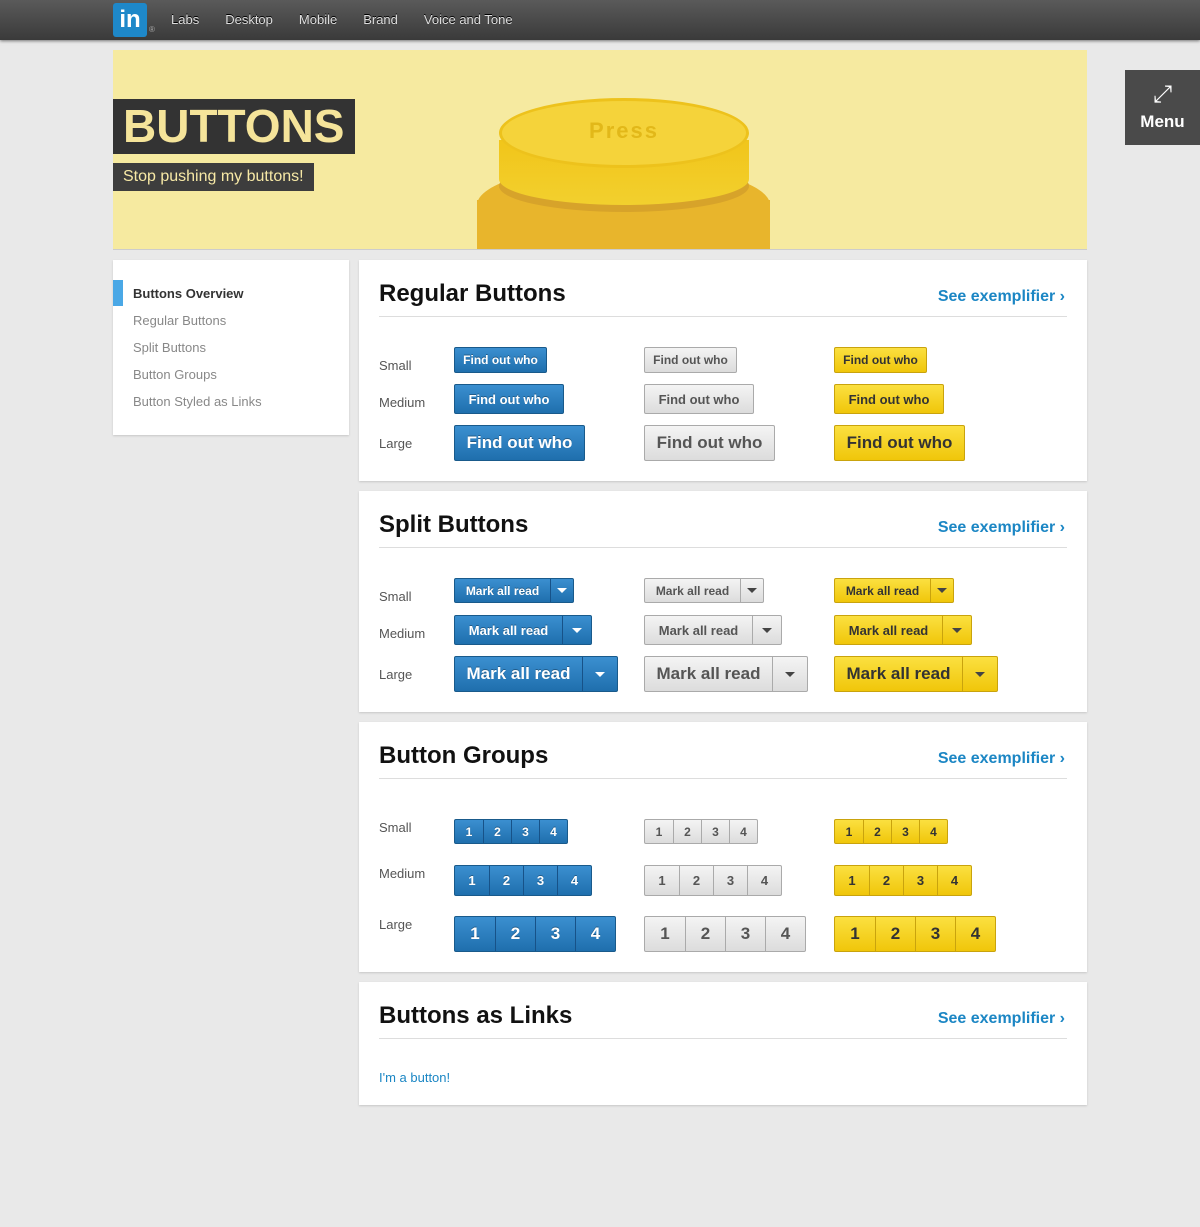 Image resolution: width=1200 pixels, height=1227 pixels. Describe the element at coordinates (880, 360) in the screenshot. I see `find-out-who-button-yellow-small: Find out who` at that location.